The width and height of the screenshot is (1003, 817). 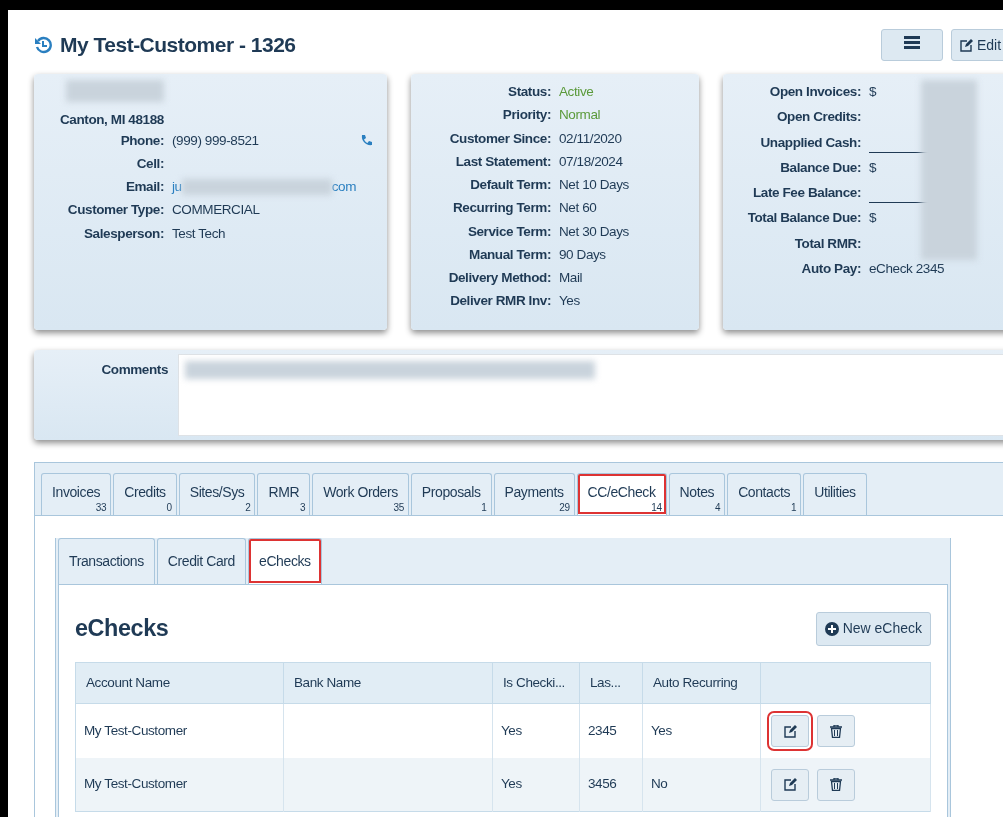 What do you see at coordinates (76, 494) in the screenshot?
I see `tab: Invoices 33` at bounding box center [76, 494].